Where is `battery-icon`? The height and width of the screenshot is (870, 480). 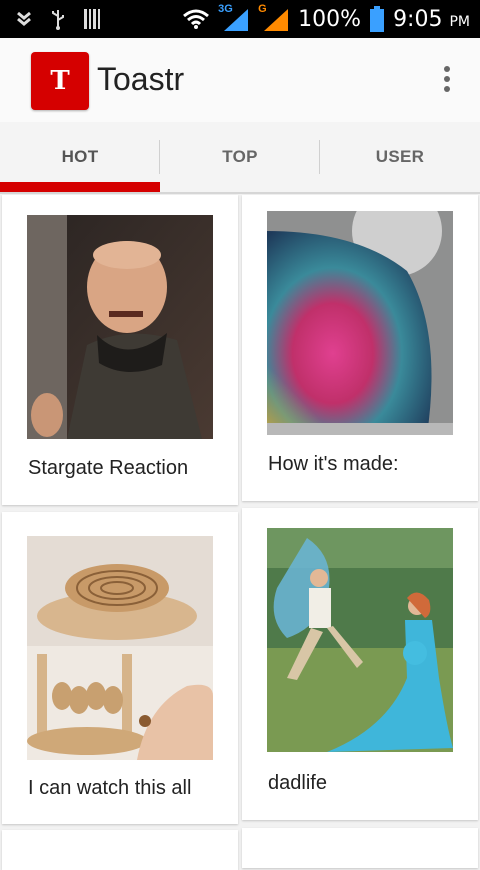
battery-icon is located at coordinates (377, 19).